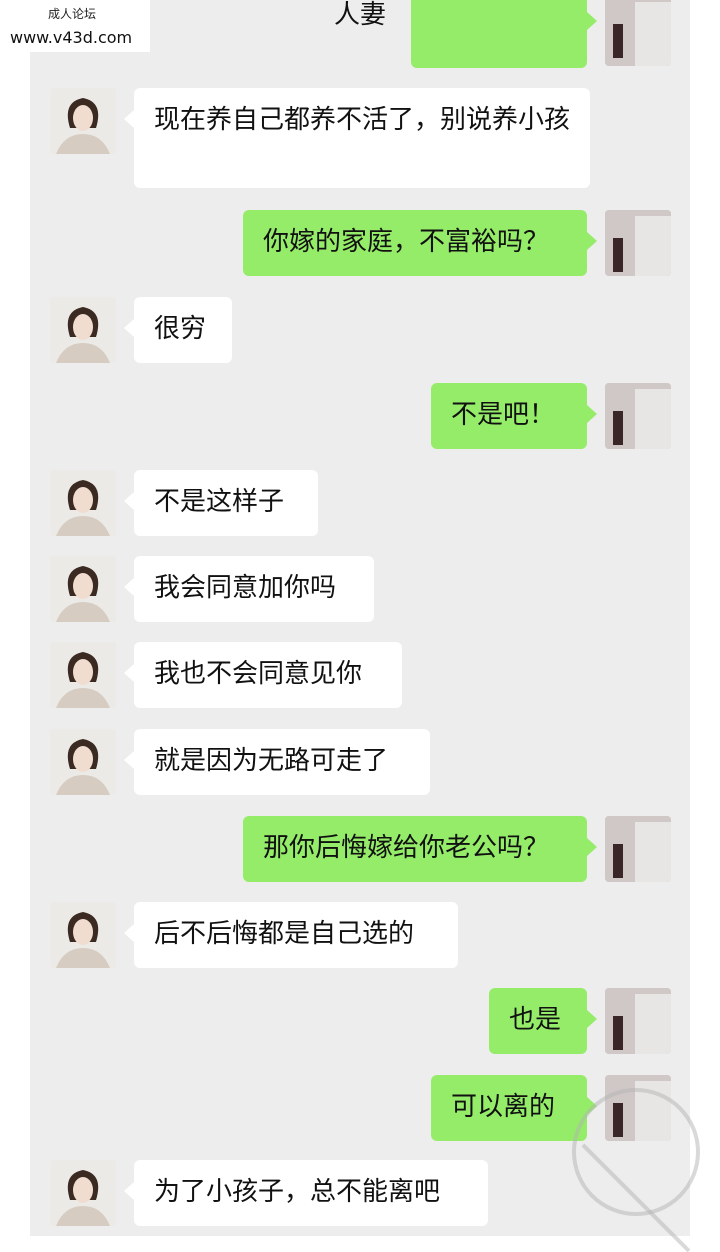 The height and width of the screenshot is (1252, 720). I want to click on received-message: 为了小孩子，总不能离吧, so click(306, 1193).